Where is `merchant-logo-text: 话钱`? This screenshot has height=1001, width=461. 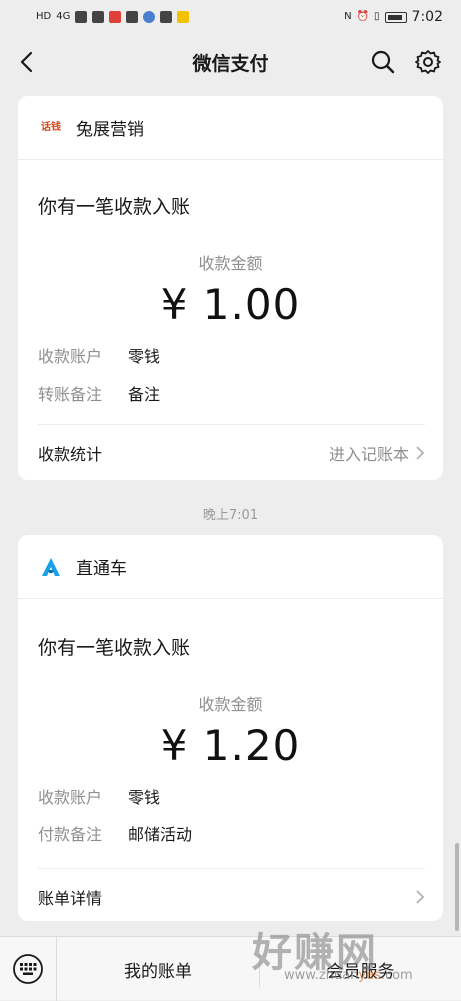
merchant-logo-text: 话钱 is located at coordinates (51, 127).